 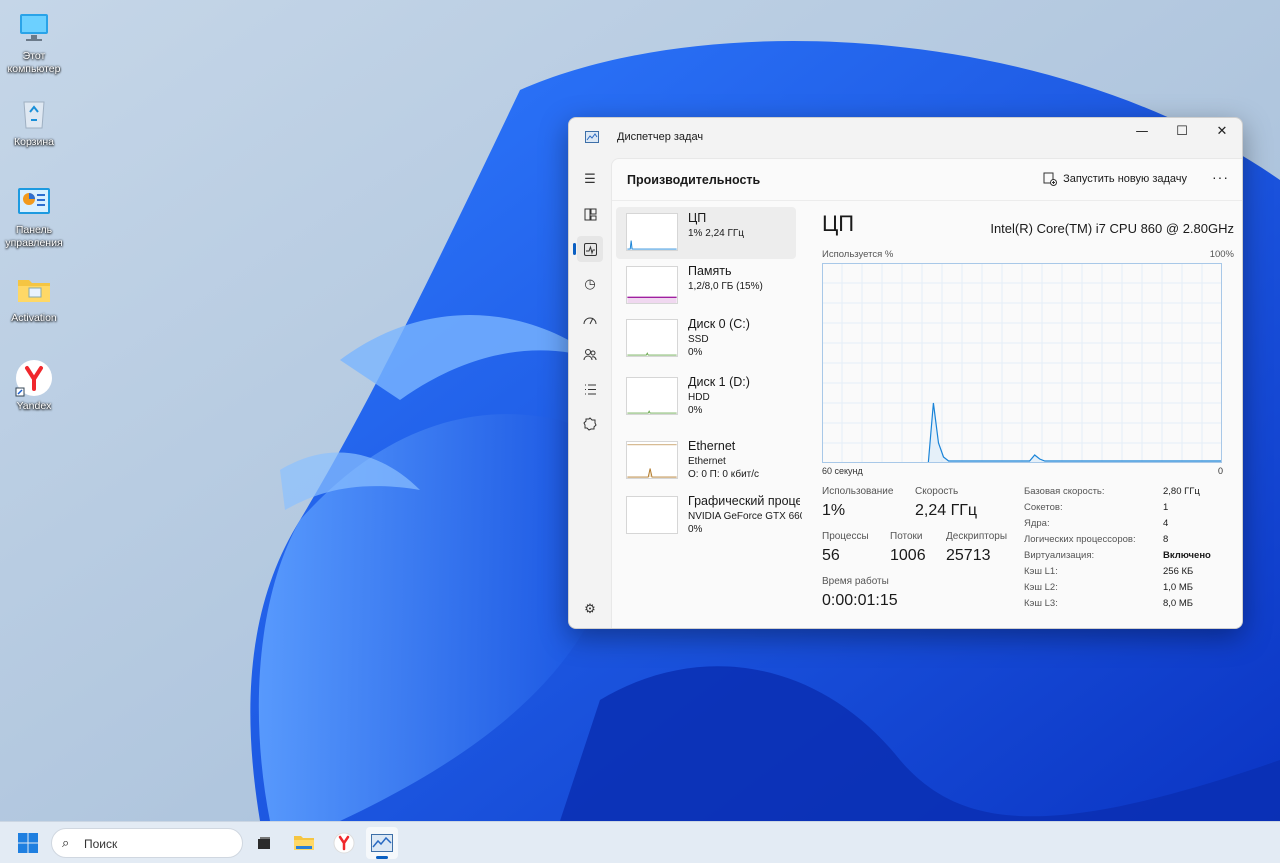 I want to click on taskbar: ⌕ Поиск, so click(x=640, y=842).